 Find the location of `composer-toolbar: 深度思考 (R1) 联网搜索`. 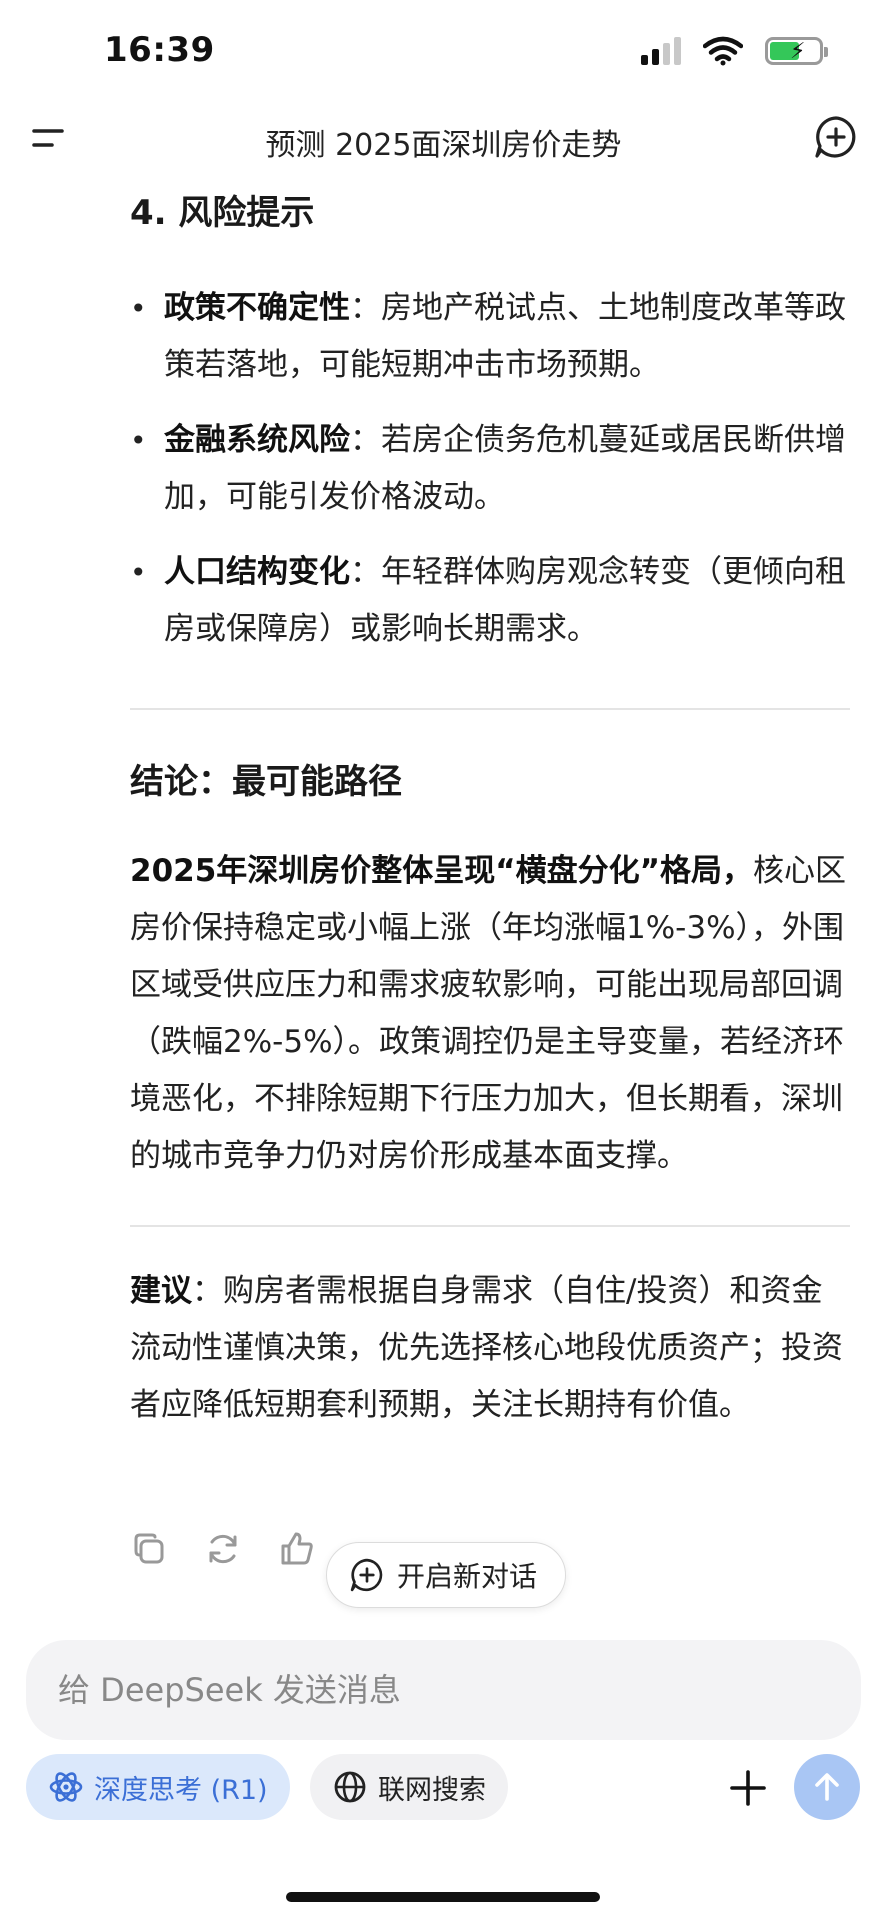

composer-toolbar: 深度思考 (R1) 联网搜索 is located at coordinates (443, 1789).